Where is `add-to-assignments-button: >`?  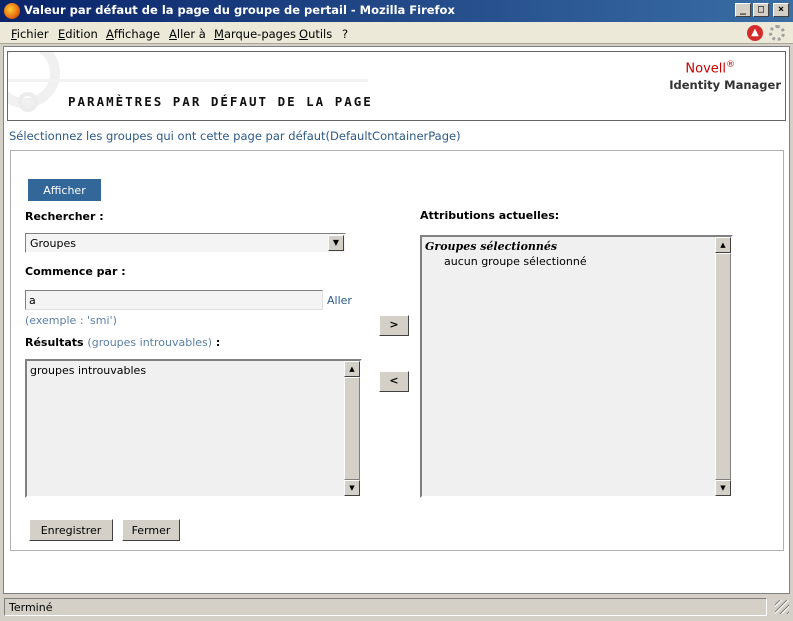 add-to-assignments-button: > is located at coordinates (394, 325).